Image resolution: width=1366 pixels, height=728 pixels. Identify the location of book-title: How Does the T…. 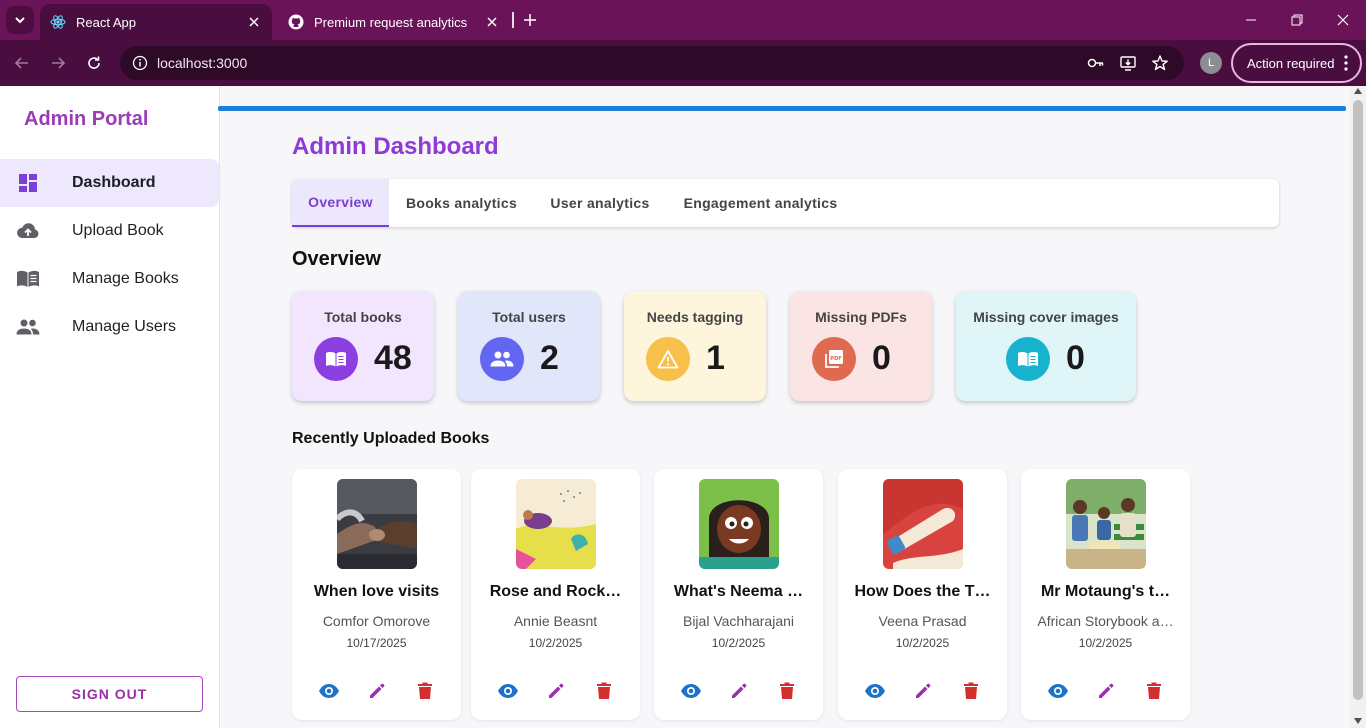
(922, 591).